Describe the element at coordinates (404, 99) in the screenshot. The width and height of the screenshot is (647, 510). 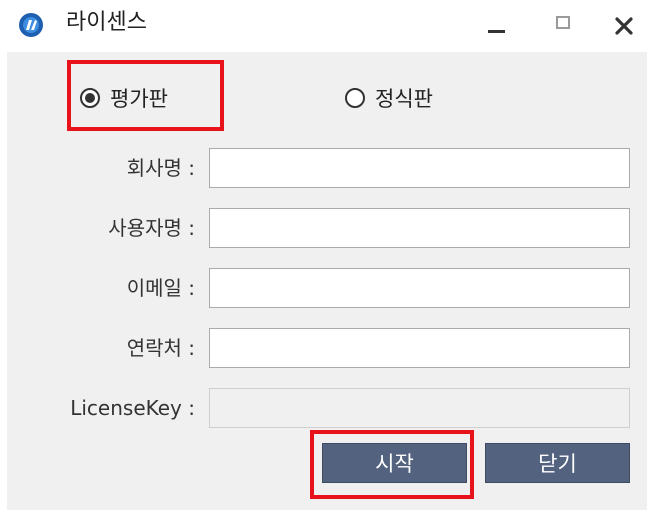
I see `radio-full-version-label: 정식판` at that location.